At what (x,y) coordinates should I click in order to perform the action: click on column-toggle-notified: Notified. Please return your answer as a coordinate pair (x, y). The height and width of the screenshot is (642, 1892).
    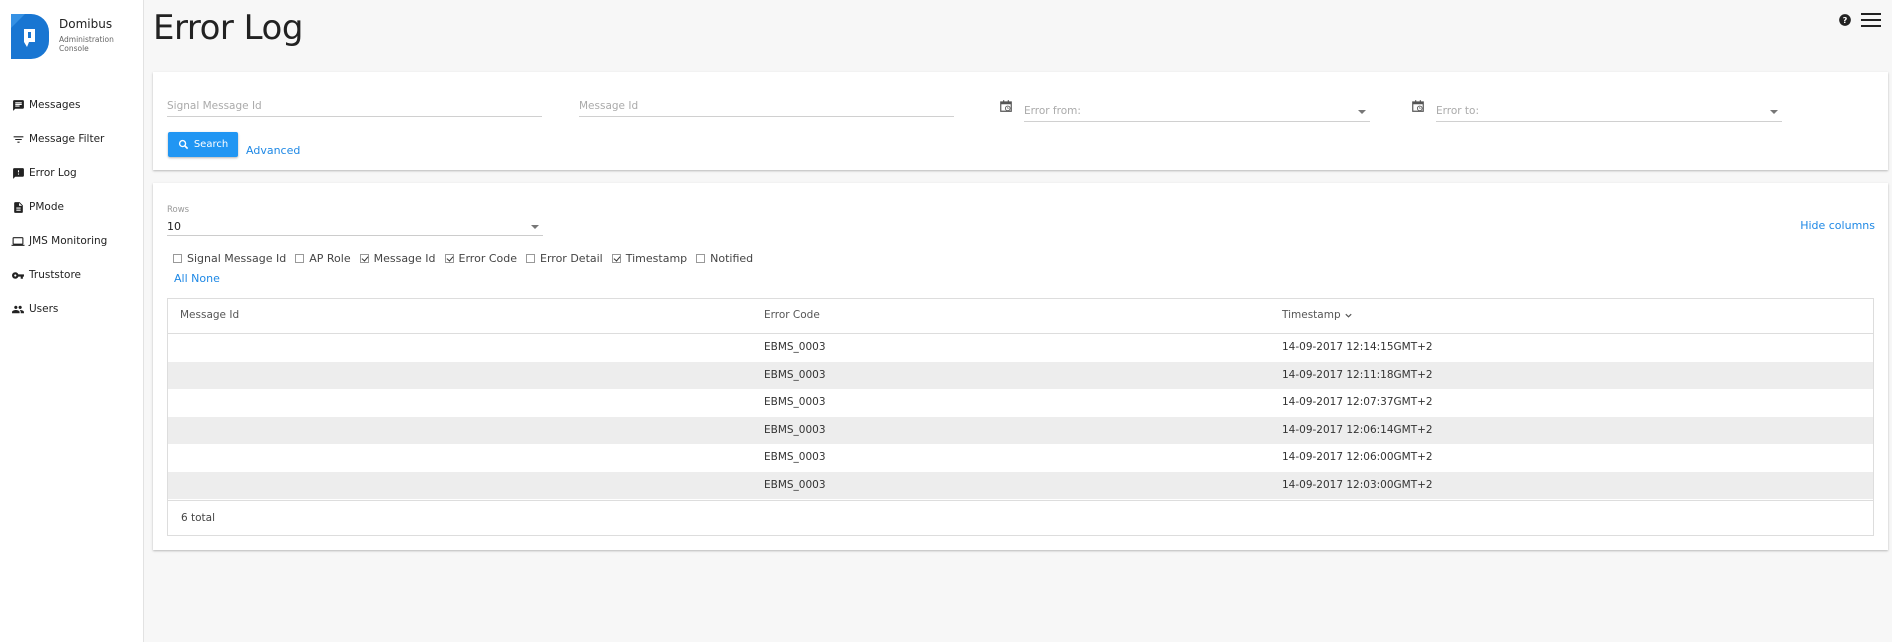
    Looking at the image, I should click on (724, 258).